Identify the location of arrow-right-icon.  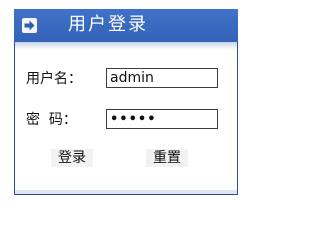
(29, 25).